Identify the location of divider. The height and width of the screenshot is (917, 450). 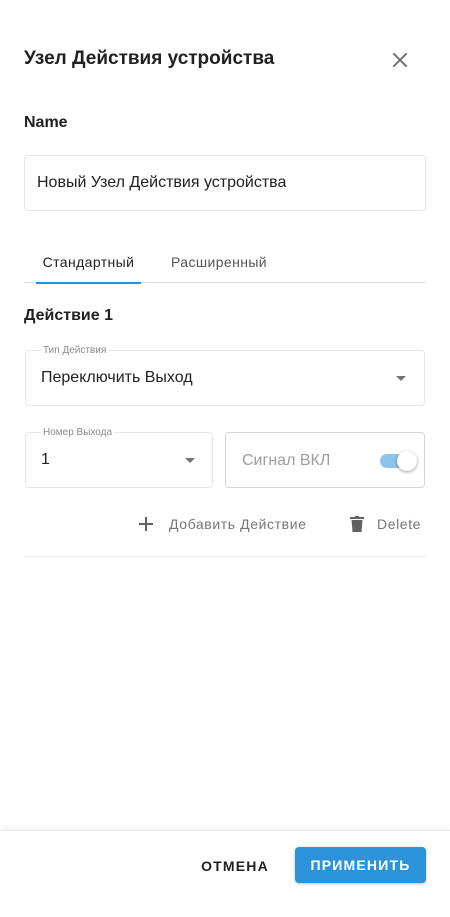
(225, 556).